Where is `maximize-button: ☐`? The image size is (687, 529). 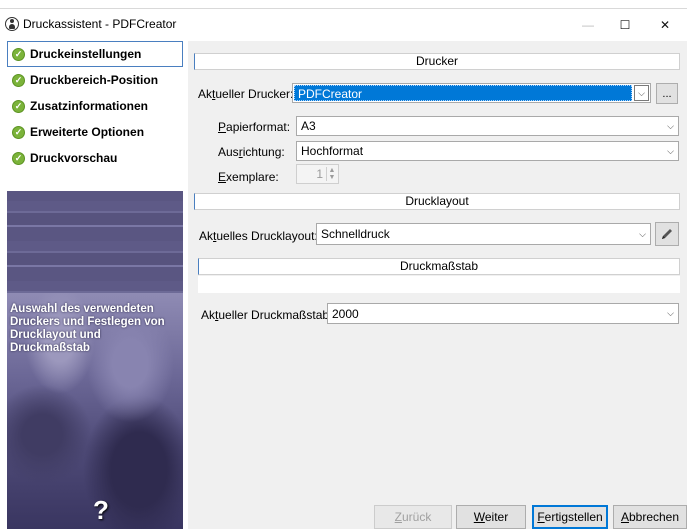
maximize-button: ☐ is located at coordinates (625, 25).